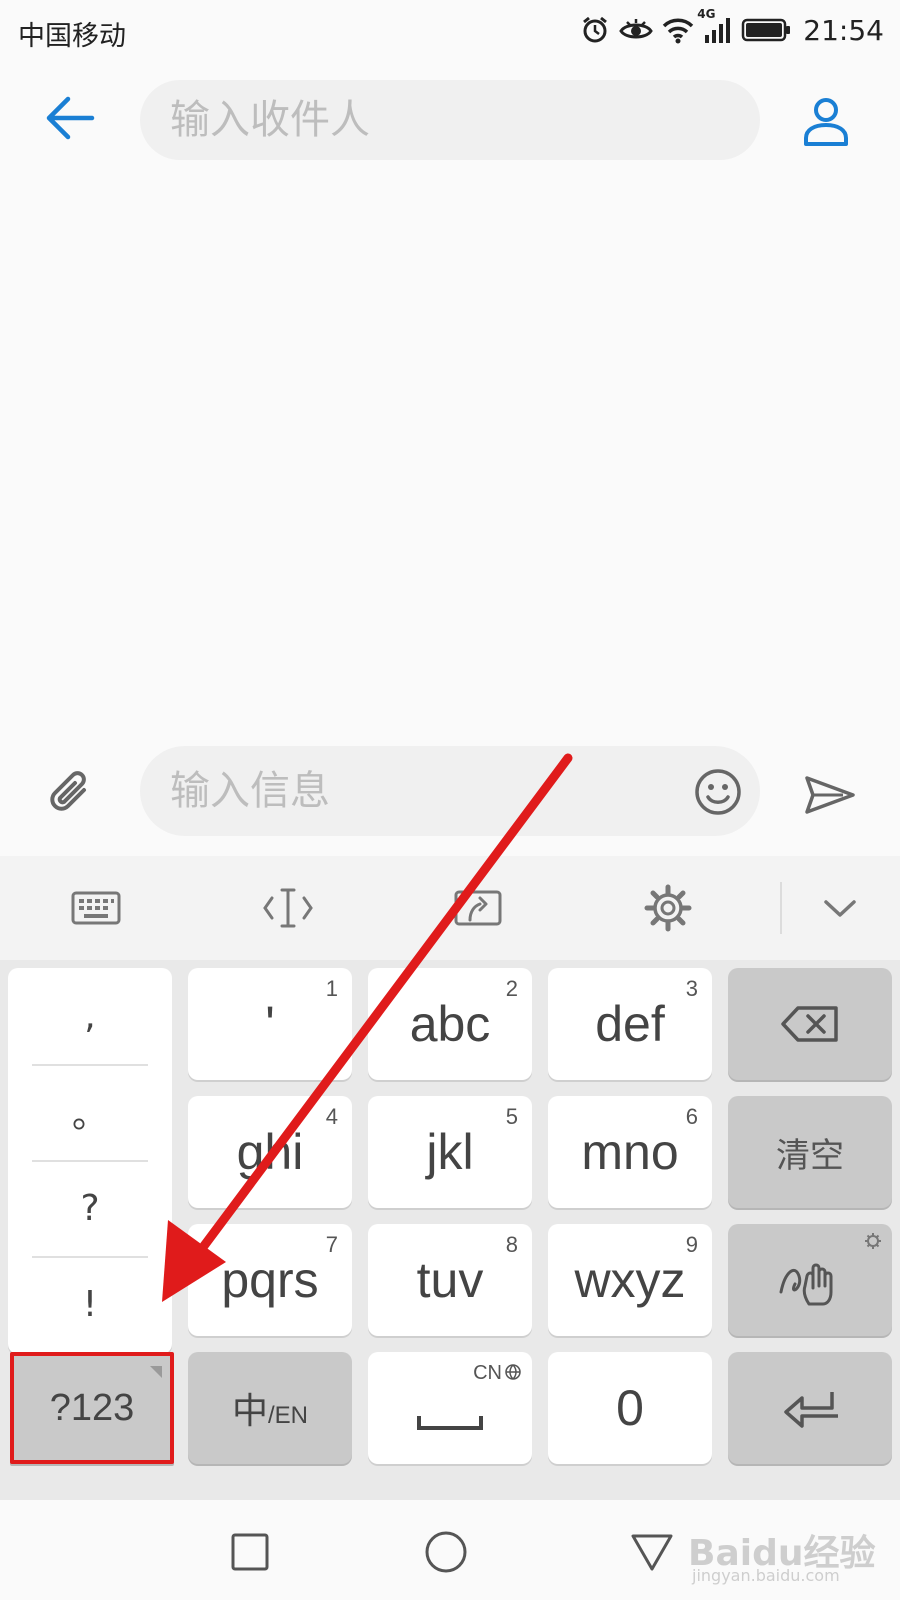 This screenshot has width=900, height=1600. What do you see at coordinates (873, 1241) in the screenshot?
I see `small-settings-gear-icon` at bounding box center [873, 1241].